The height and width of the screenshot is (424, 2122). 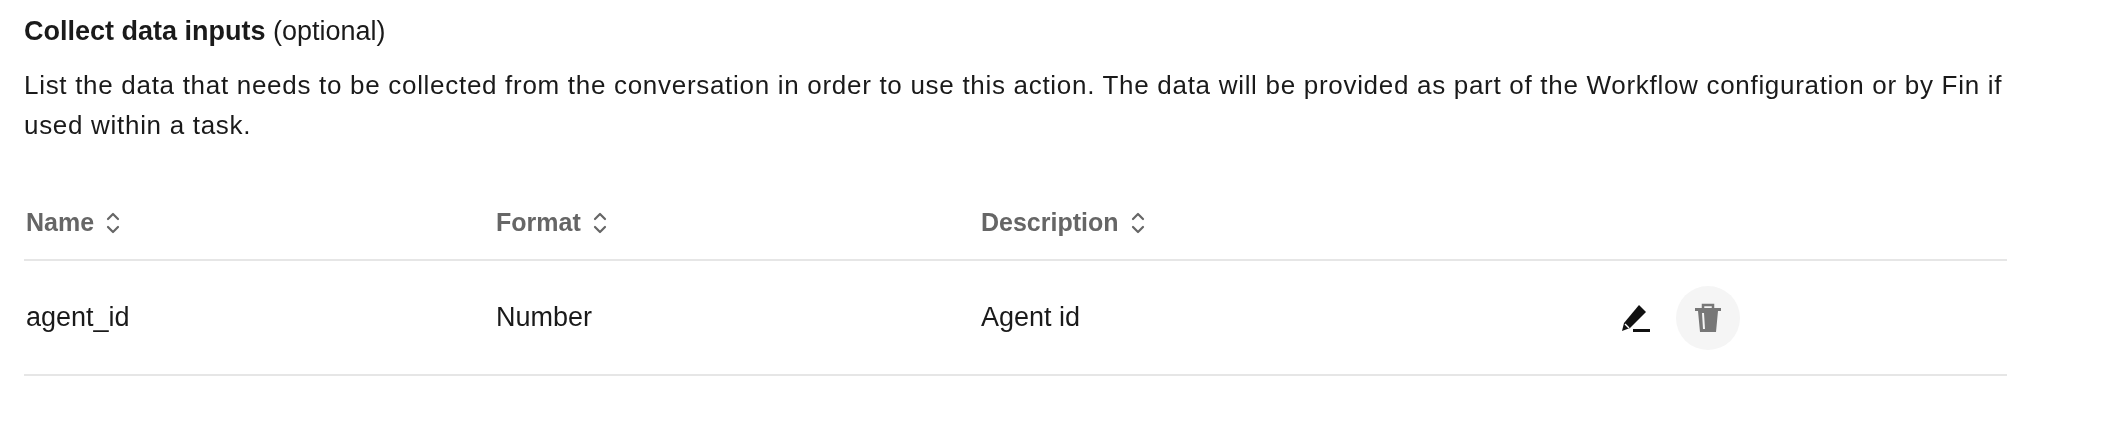 I want to click on column-header: Name, so click(x=60, y=223).